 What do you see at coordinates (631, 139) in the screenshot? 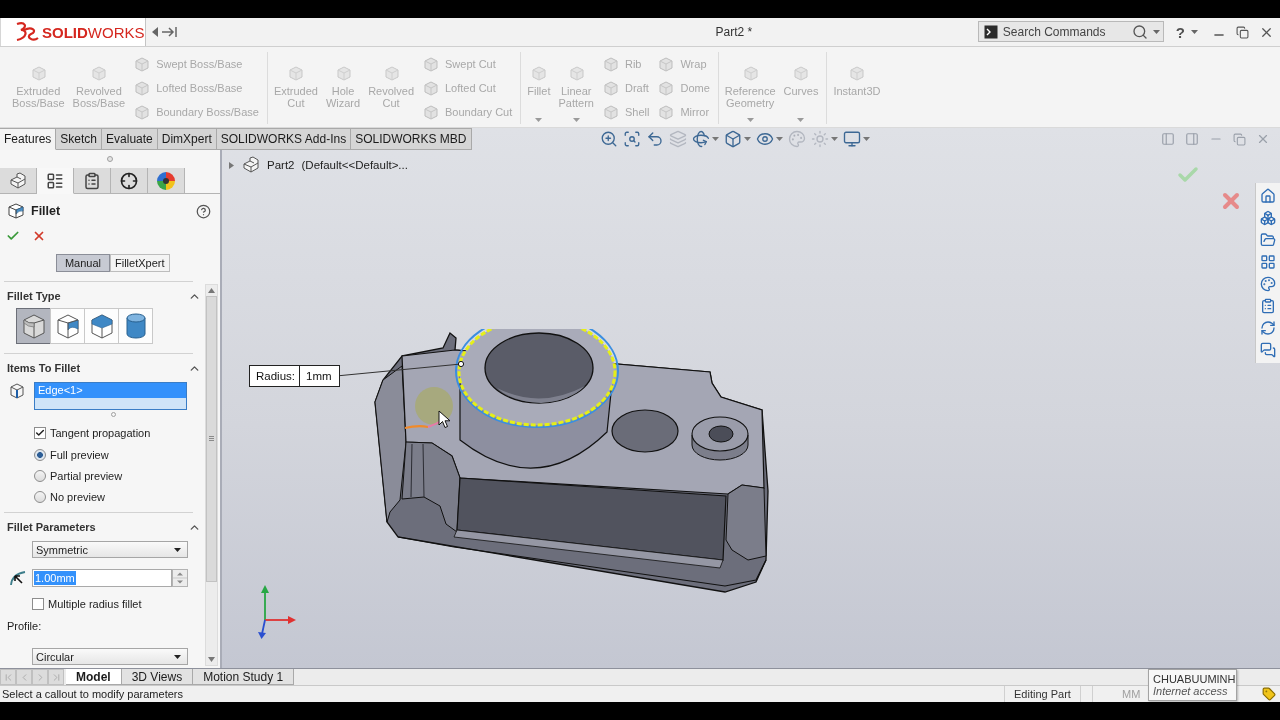
I see `magnifier-frame-icon` at bounding box center [631, 139].